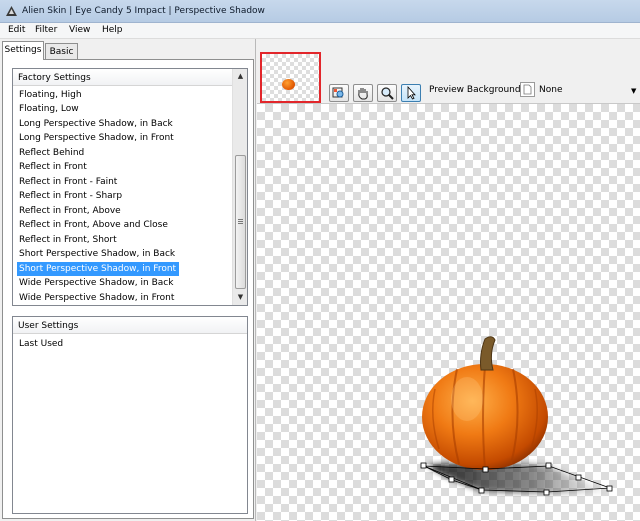  I want to click on factory-list-scrollbar: ▲ ▼, so click(239, 187).